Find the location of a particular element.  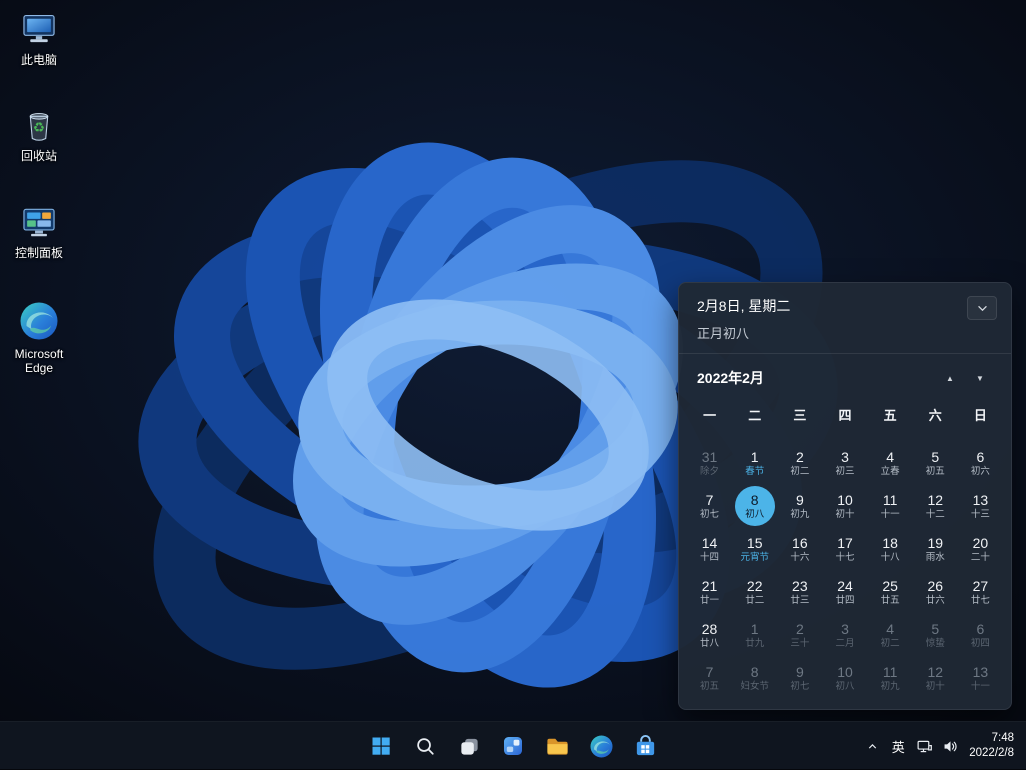

desktop-icon-recycle-bin: ♻ 回收站 is located at coordinates (39, 134).